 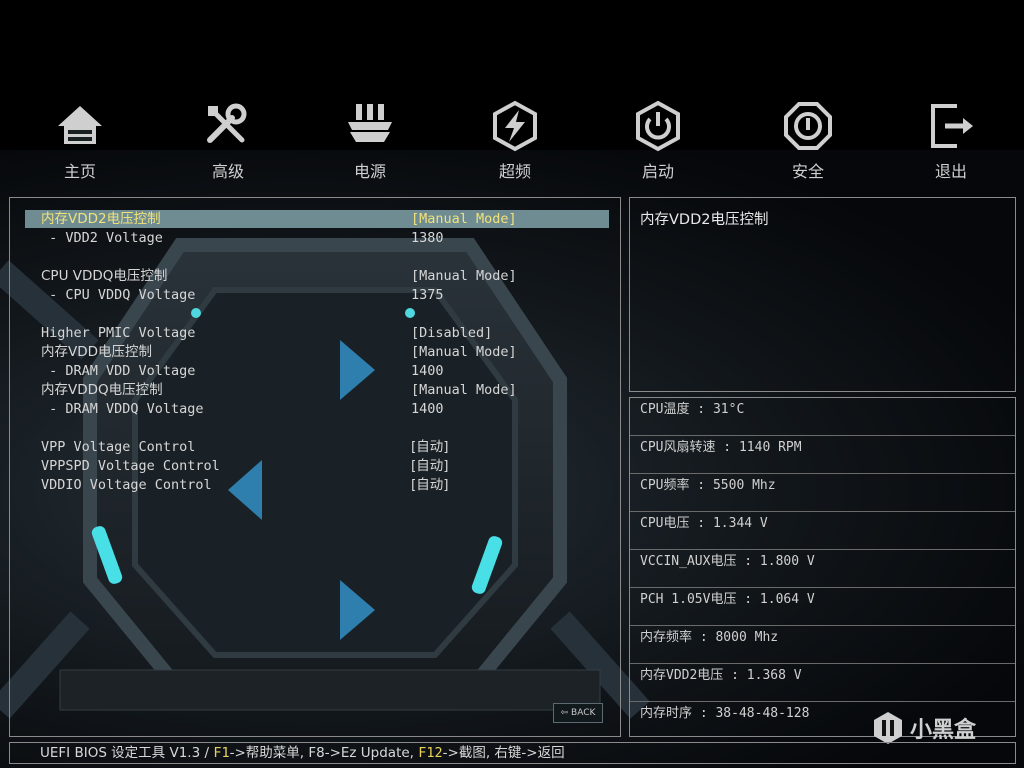 I want to click on status-mem-freq: 内存频率 : 8000 Mhz, so click(x=822, y=645).